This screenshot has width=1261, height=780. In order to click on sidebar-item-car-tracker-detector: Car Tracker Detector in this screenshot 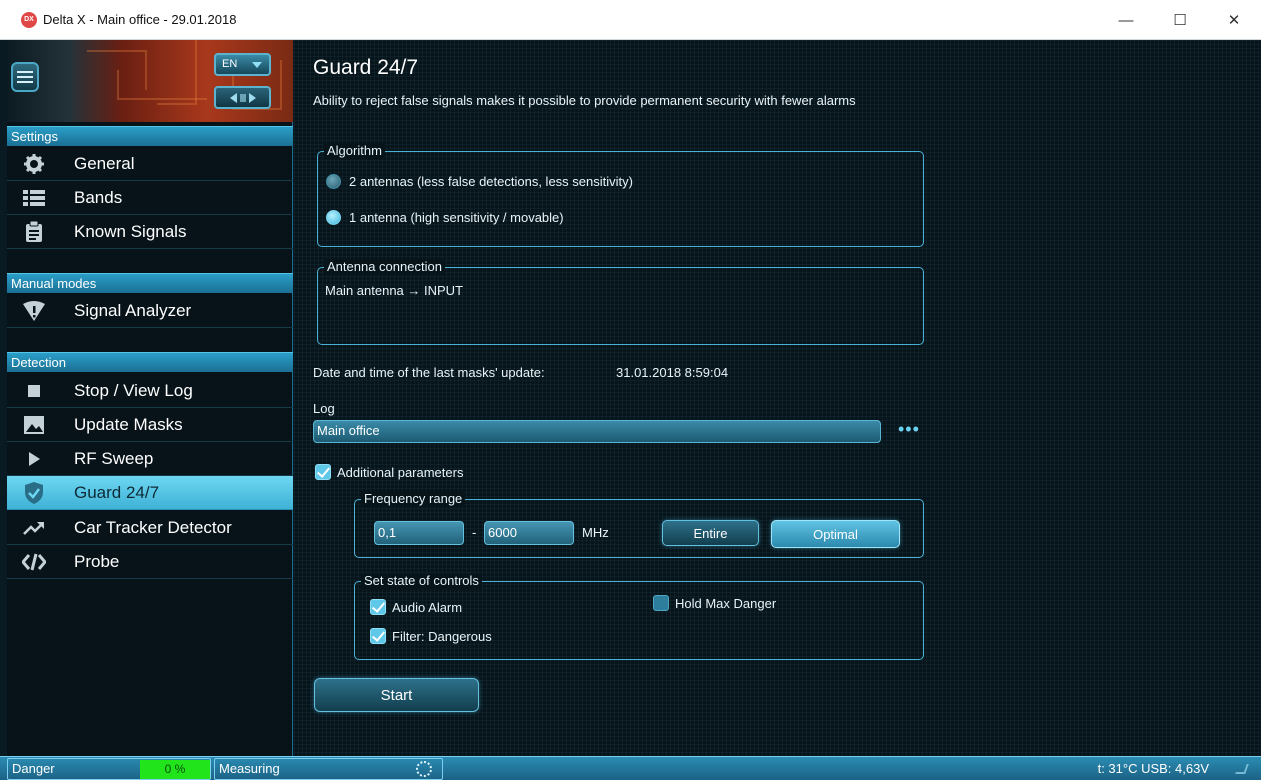, I will do `click(150, 528)`.